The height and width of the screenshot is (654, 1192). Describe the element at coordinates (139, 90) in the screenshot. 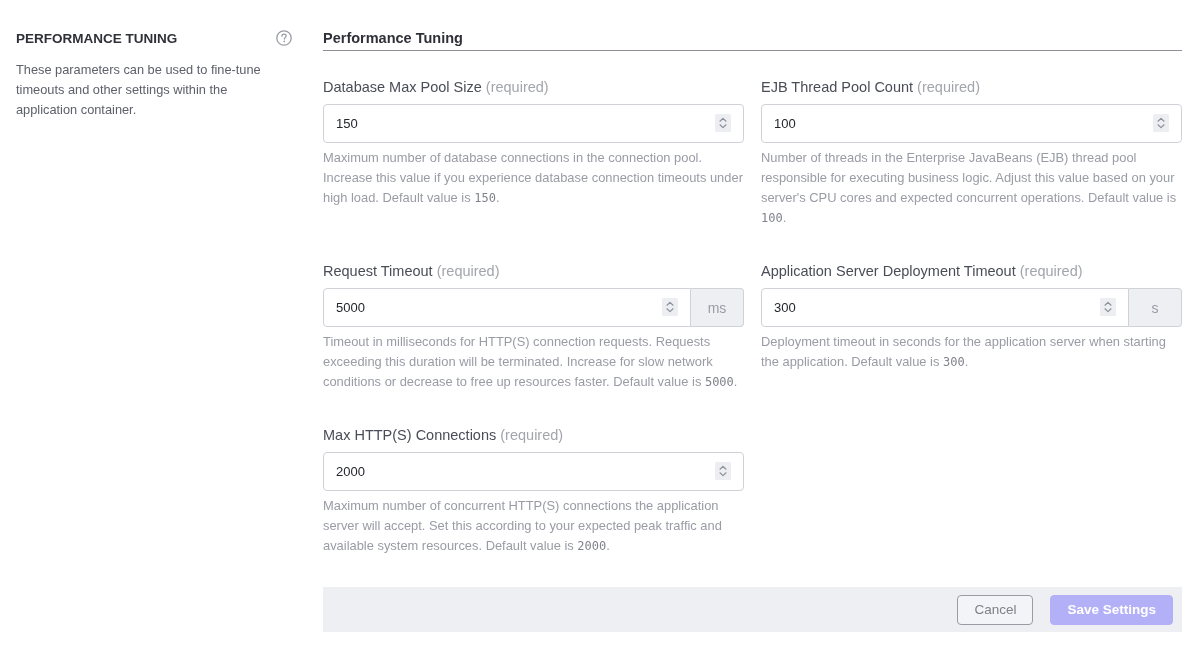

I see `section-description: These parameters can be used to fine-tune timeouts and other settings within the application container.` at that location.